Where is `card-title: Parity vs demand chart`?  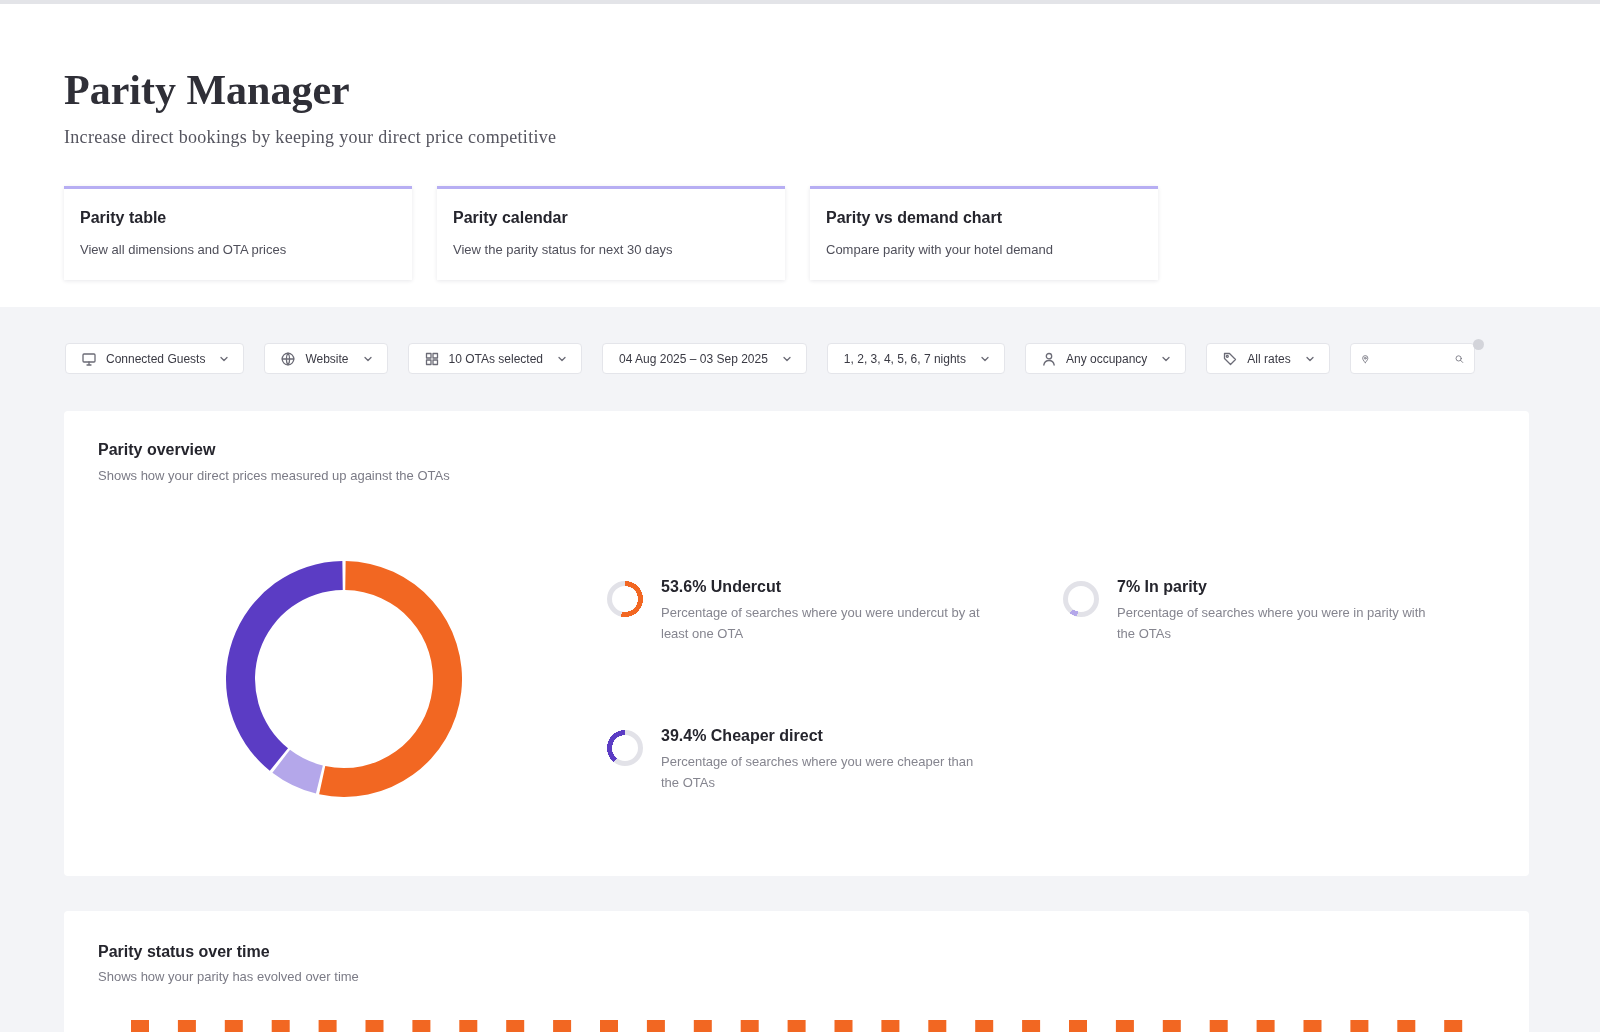
card-title: Parity vs demand chart is located at coordinates (915, 218).